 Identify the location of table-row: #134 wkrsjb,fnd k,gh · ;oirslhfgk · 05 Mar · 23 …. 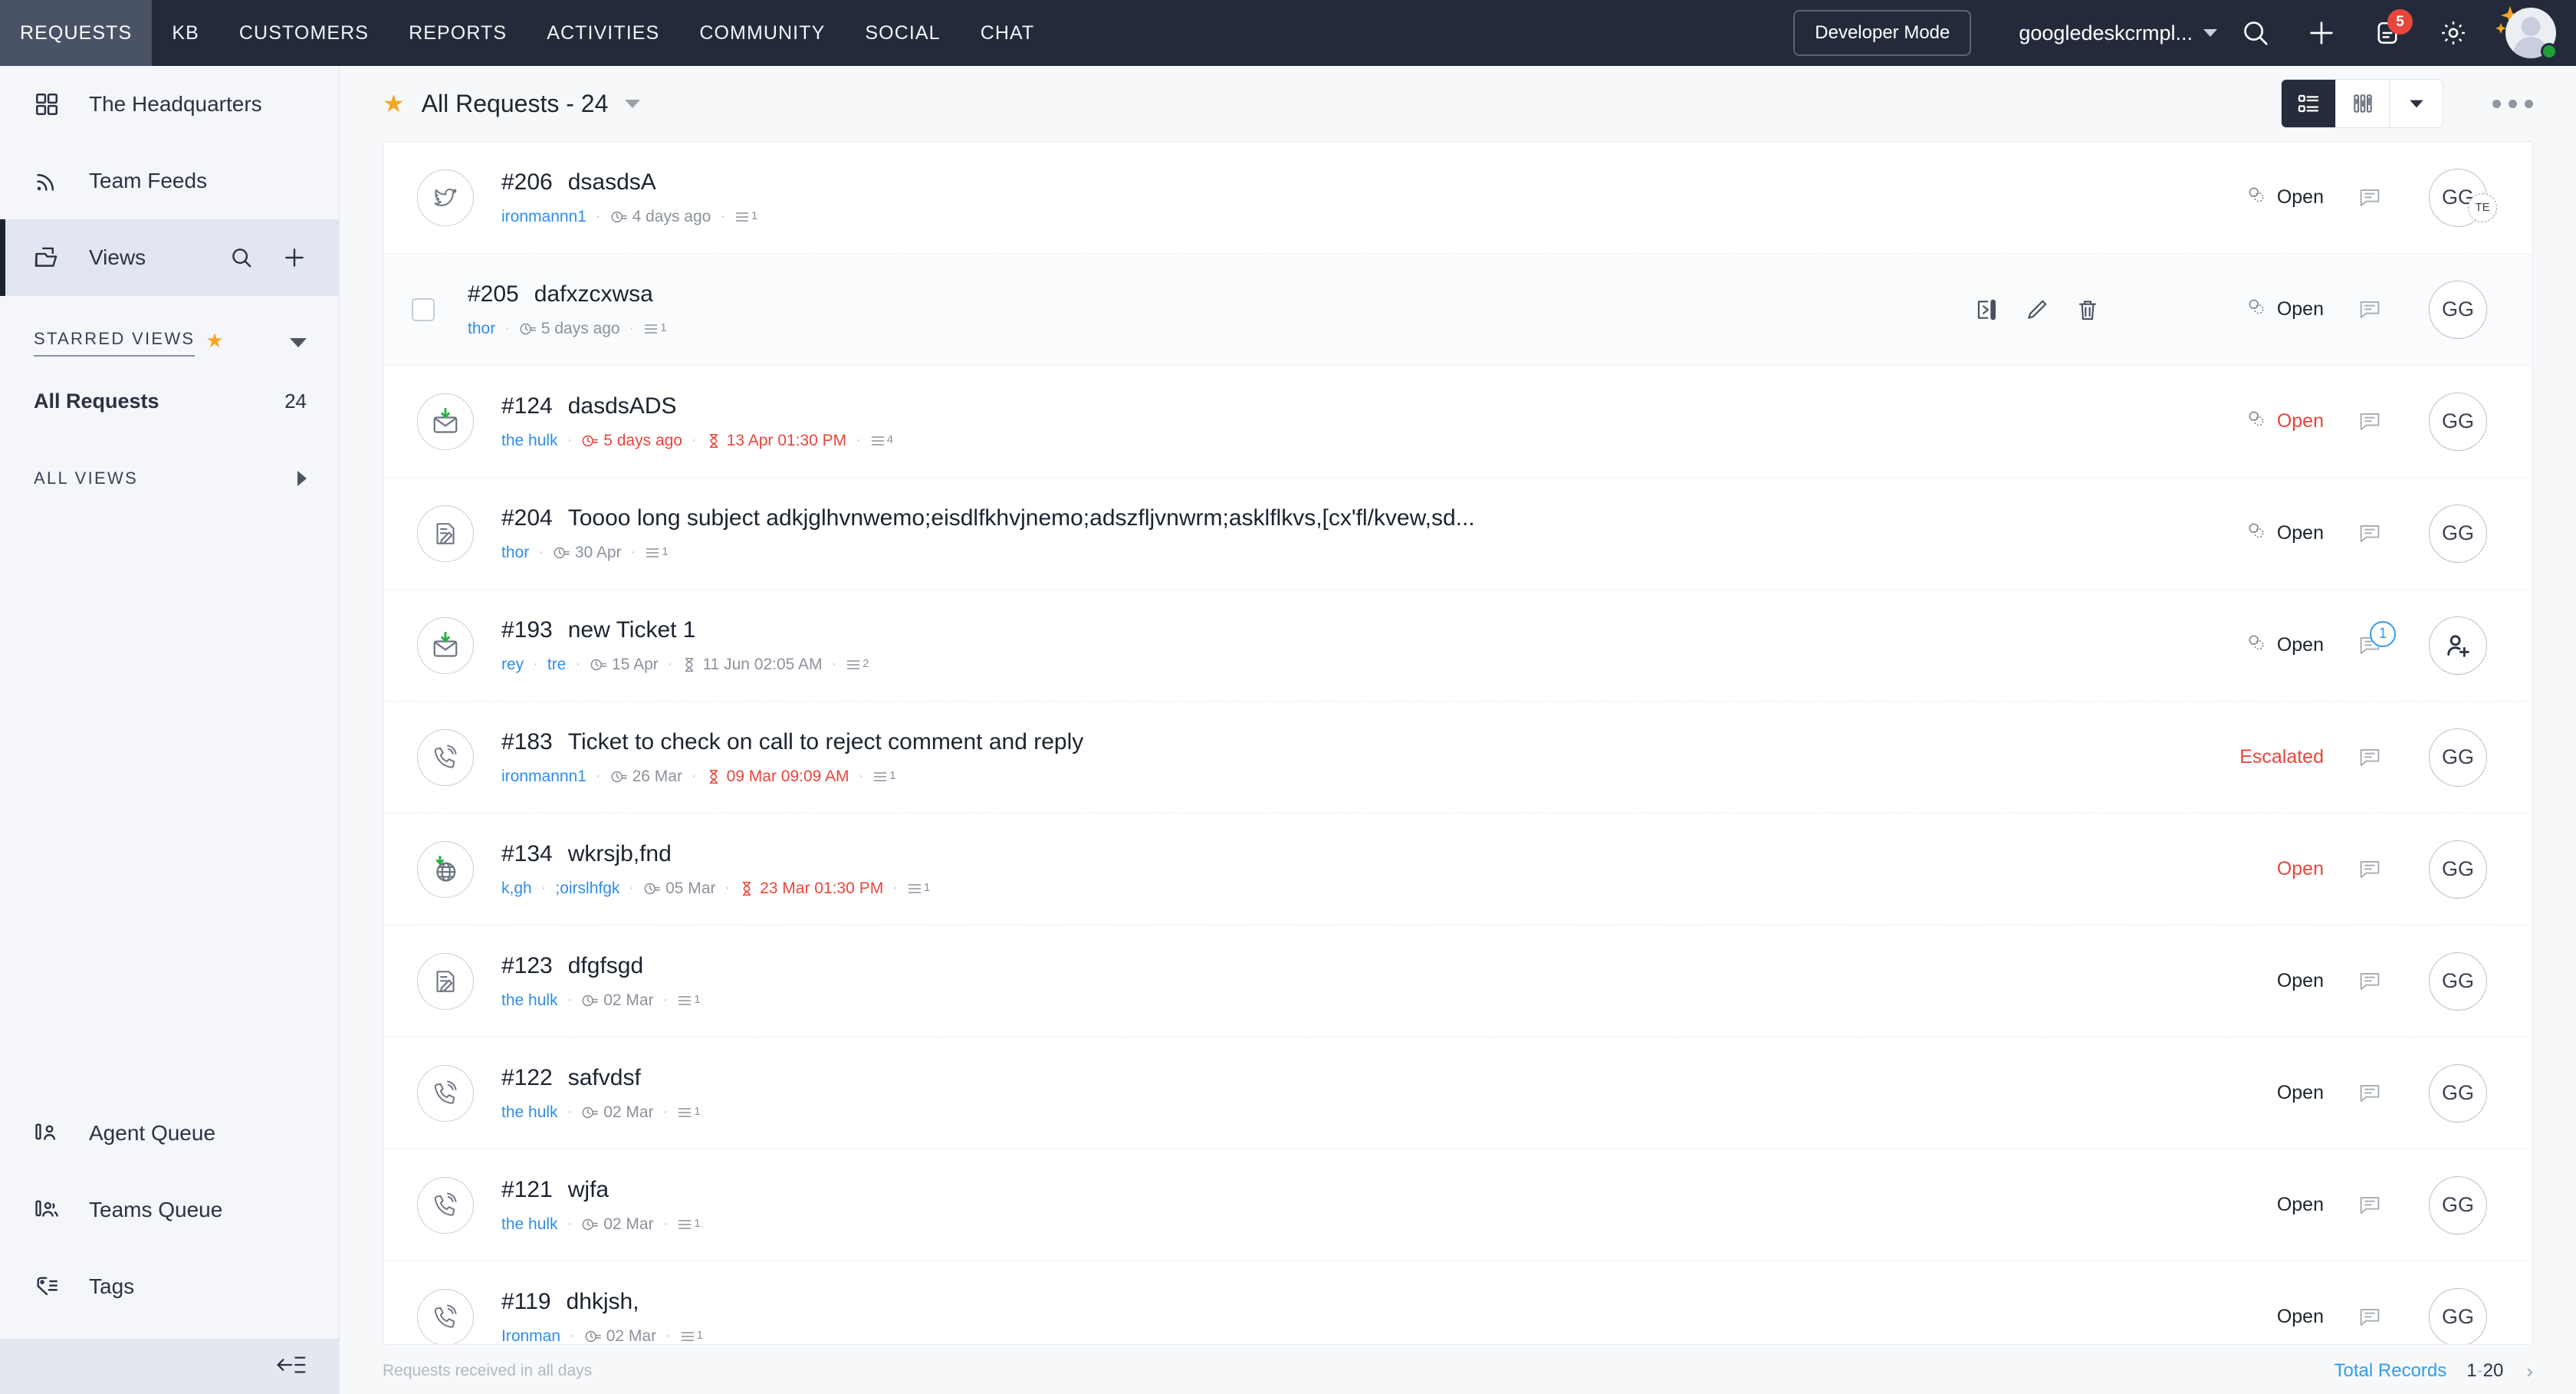
(1458, 869).